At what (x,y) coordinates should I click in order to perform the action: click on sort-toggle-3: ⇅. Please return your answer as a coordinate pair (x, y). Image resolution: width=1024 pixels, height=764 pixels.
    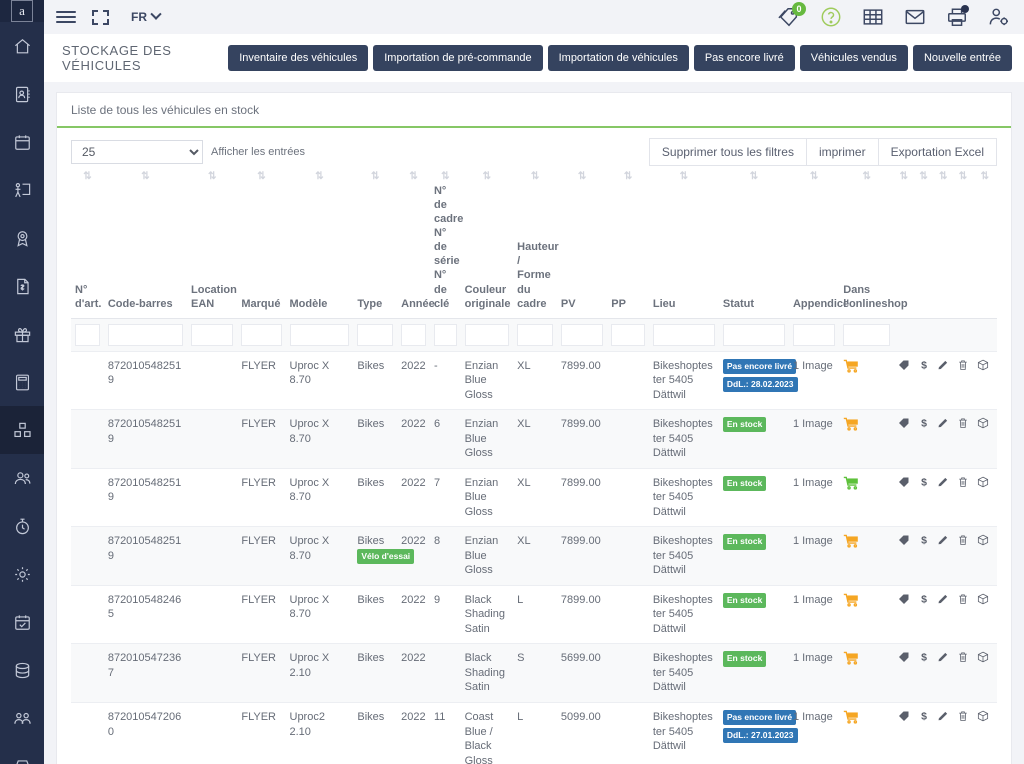
    Looking at the image, I should click on (261, 175).